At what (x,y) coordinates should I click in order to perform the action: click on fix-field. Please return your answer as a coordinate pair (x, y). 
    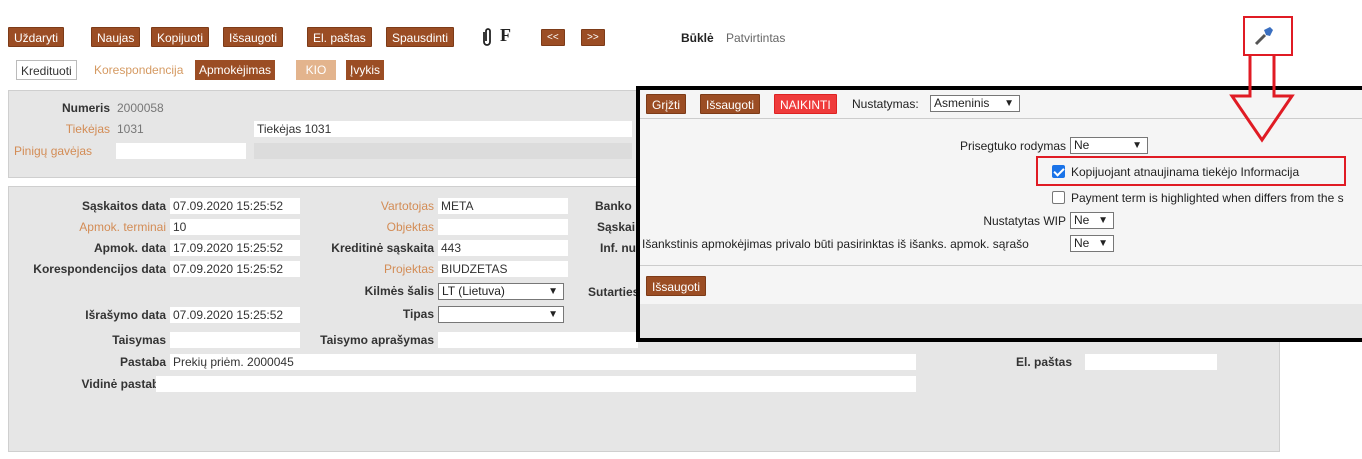
    Looking at the image, I should click on (235, 340).